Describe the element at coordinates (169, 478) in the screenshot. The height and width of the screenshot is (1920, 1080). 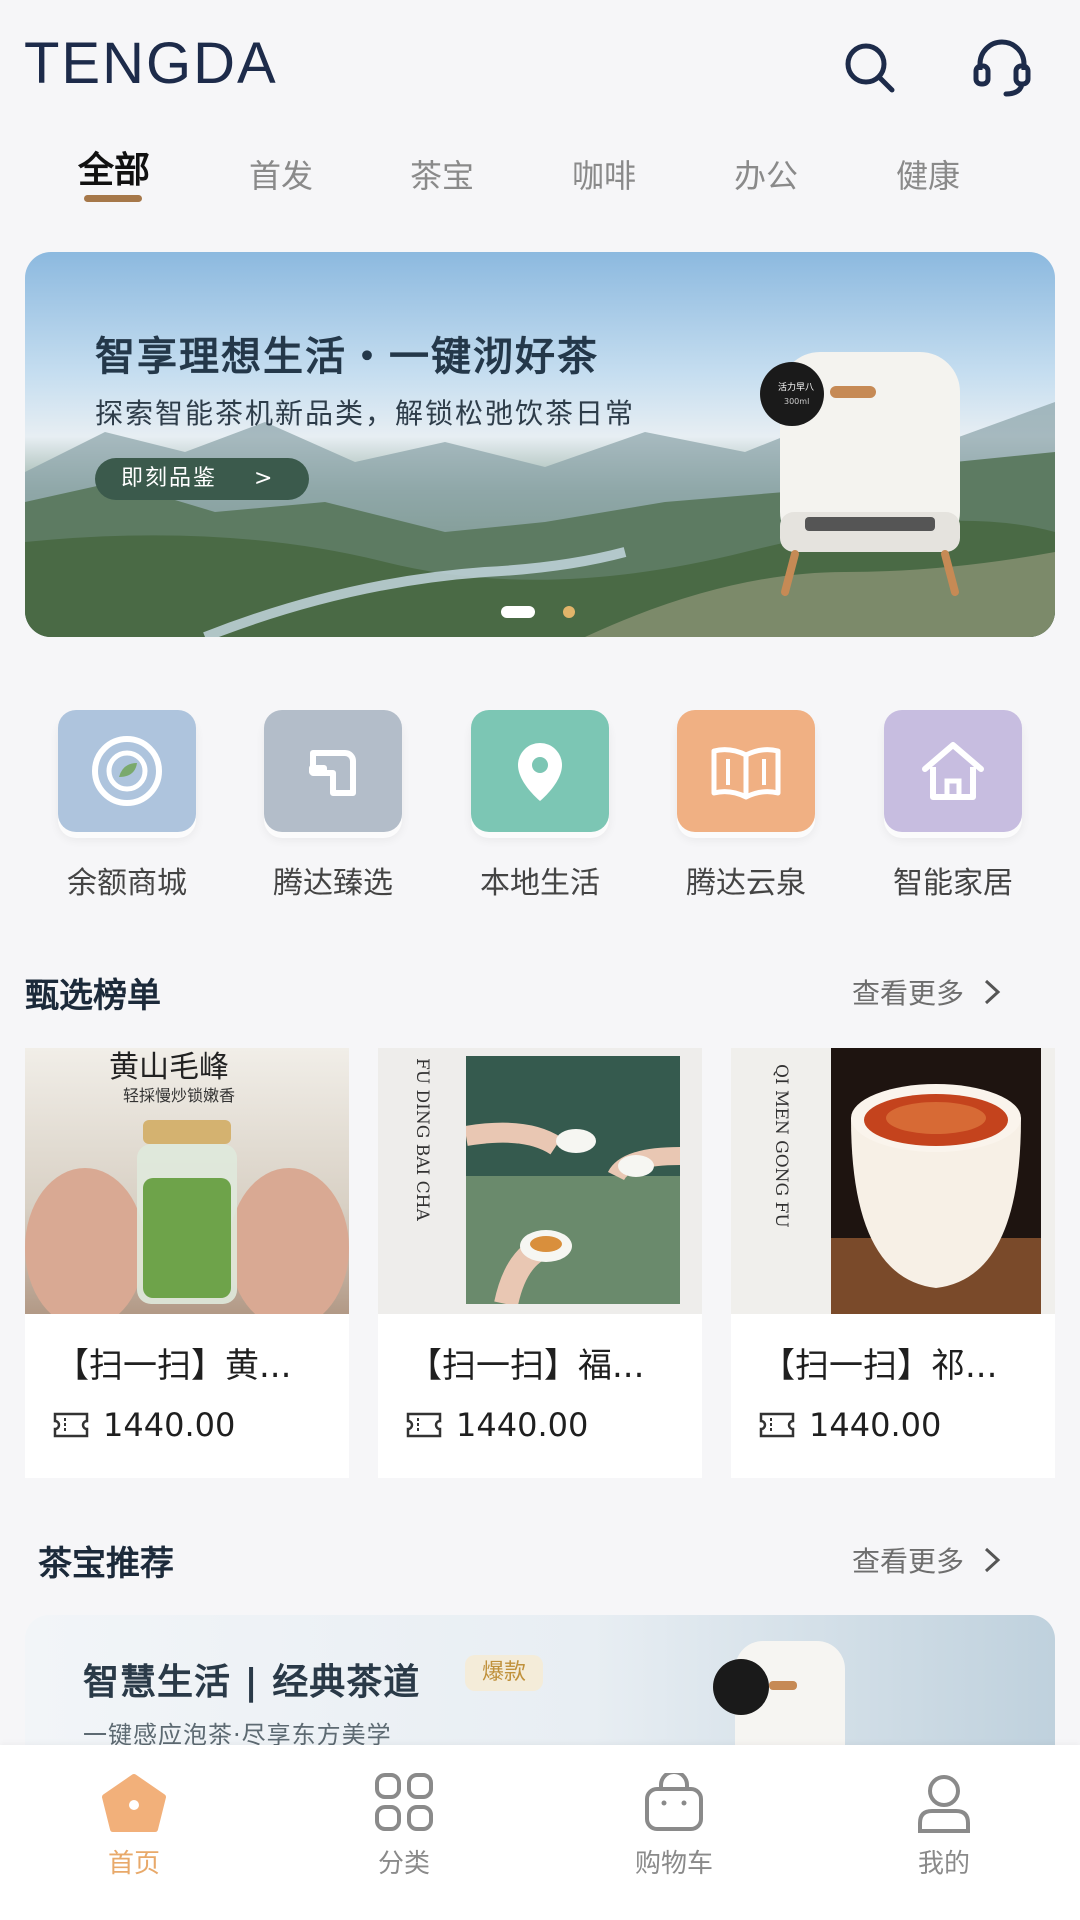
I see `banner-cta-label: 即刻品鉴` at that location.